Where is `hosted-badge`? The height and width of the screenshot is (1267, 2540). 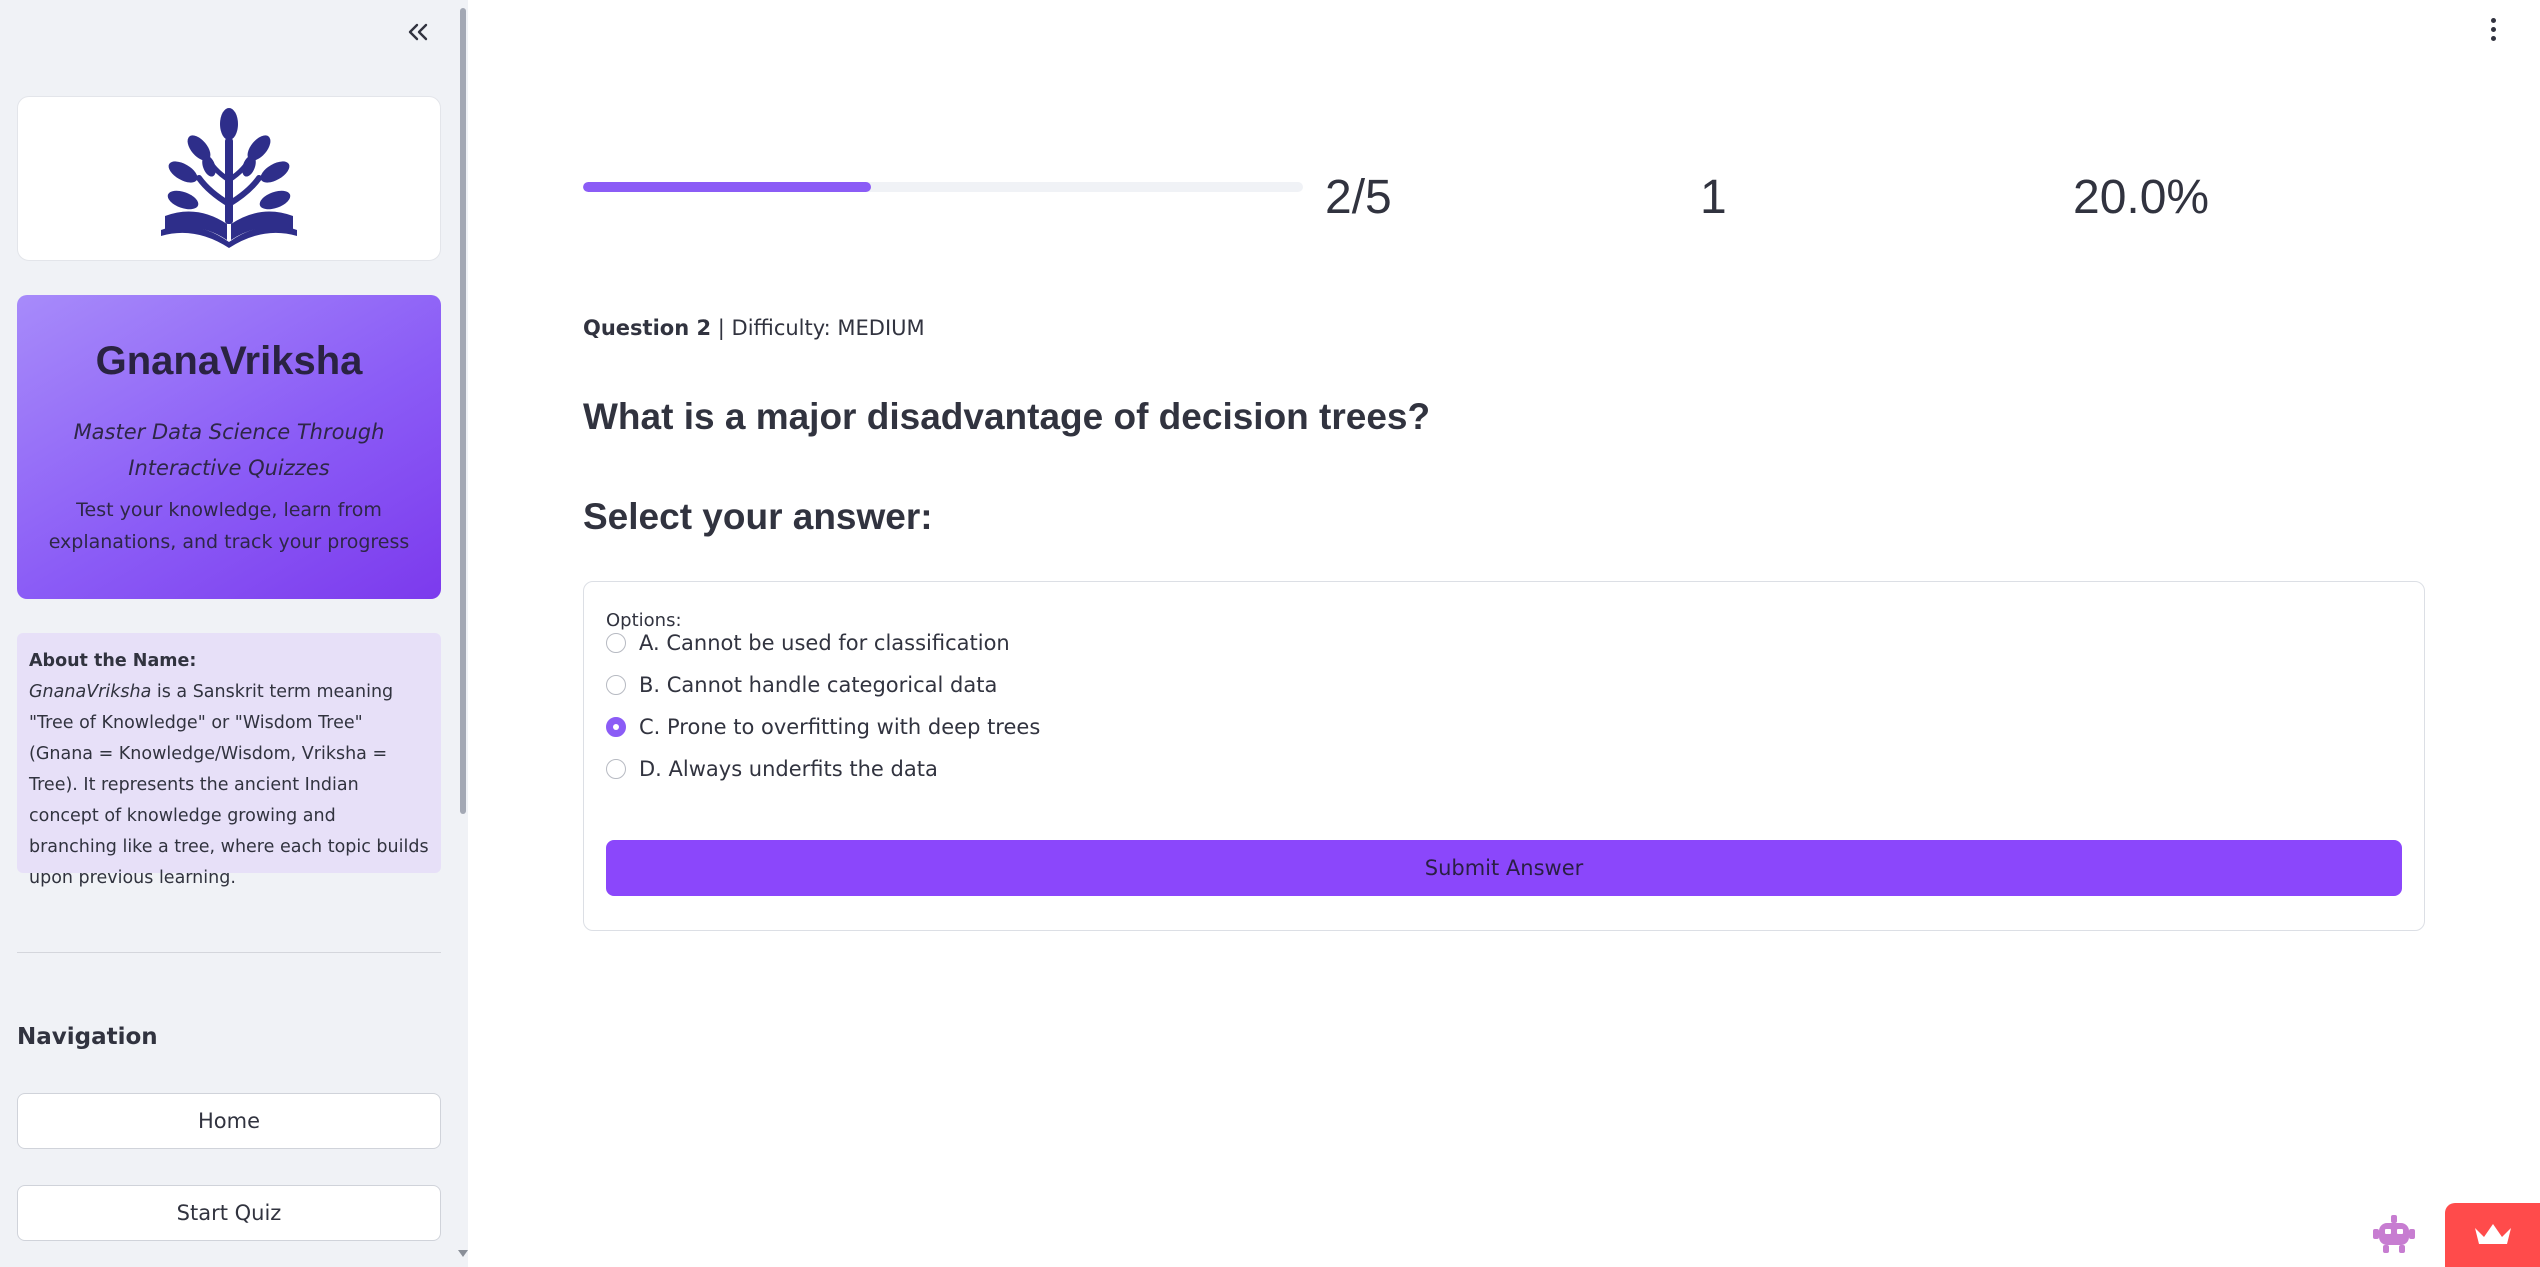 hosted-badge is located at coordinates (2492, 1235).